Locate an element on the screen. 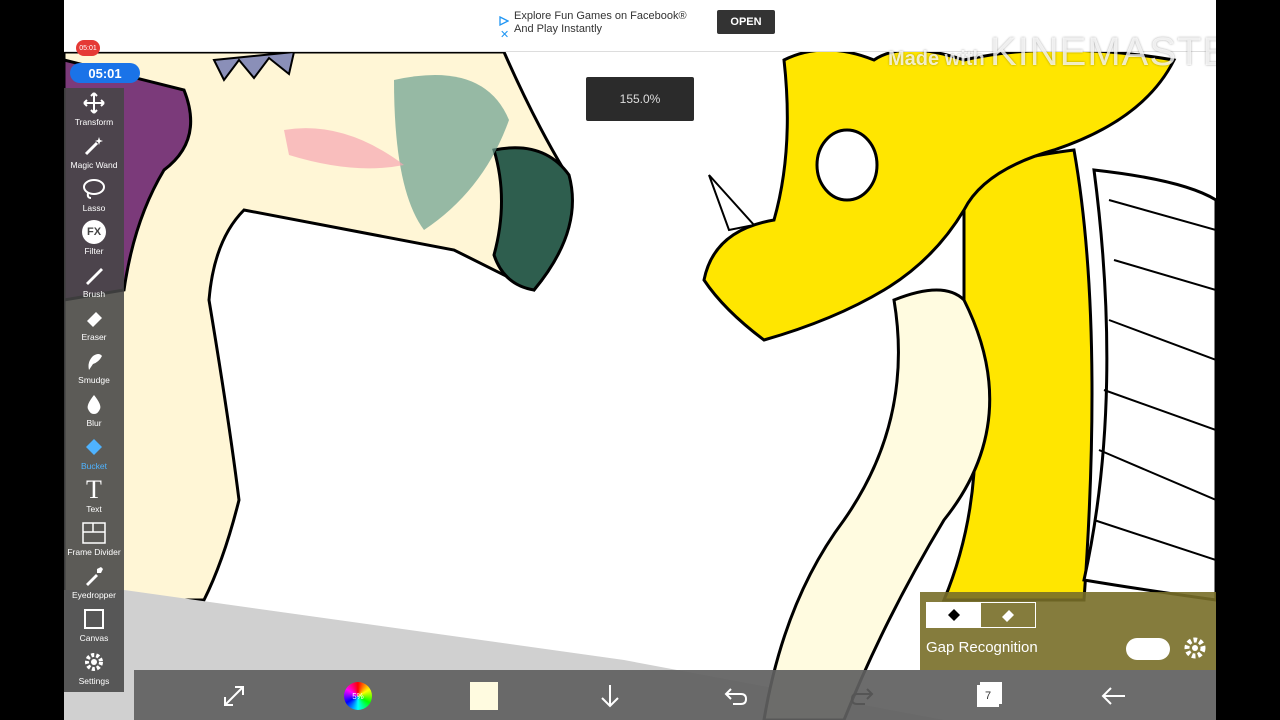 Image resolution: width=1280 pixels, height=720 pixels. zoom-level-indicator: 155.0% is located at coordinates (640, 99).